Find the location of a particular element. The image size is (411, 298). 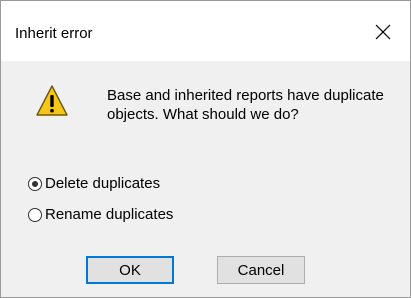

option-rename-duplicates: Rename duplicates is located at coordinates (100, 214).